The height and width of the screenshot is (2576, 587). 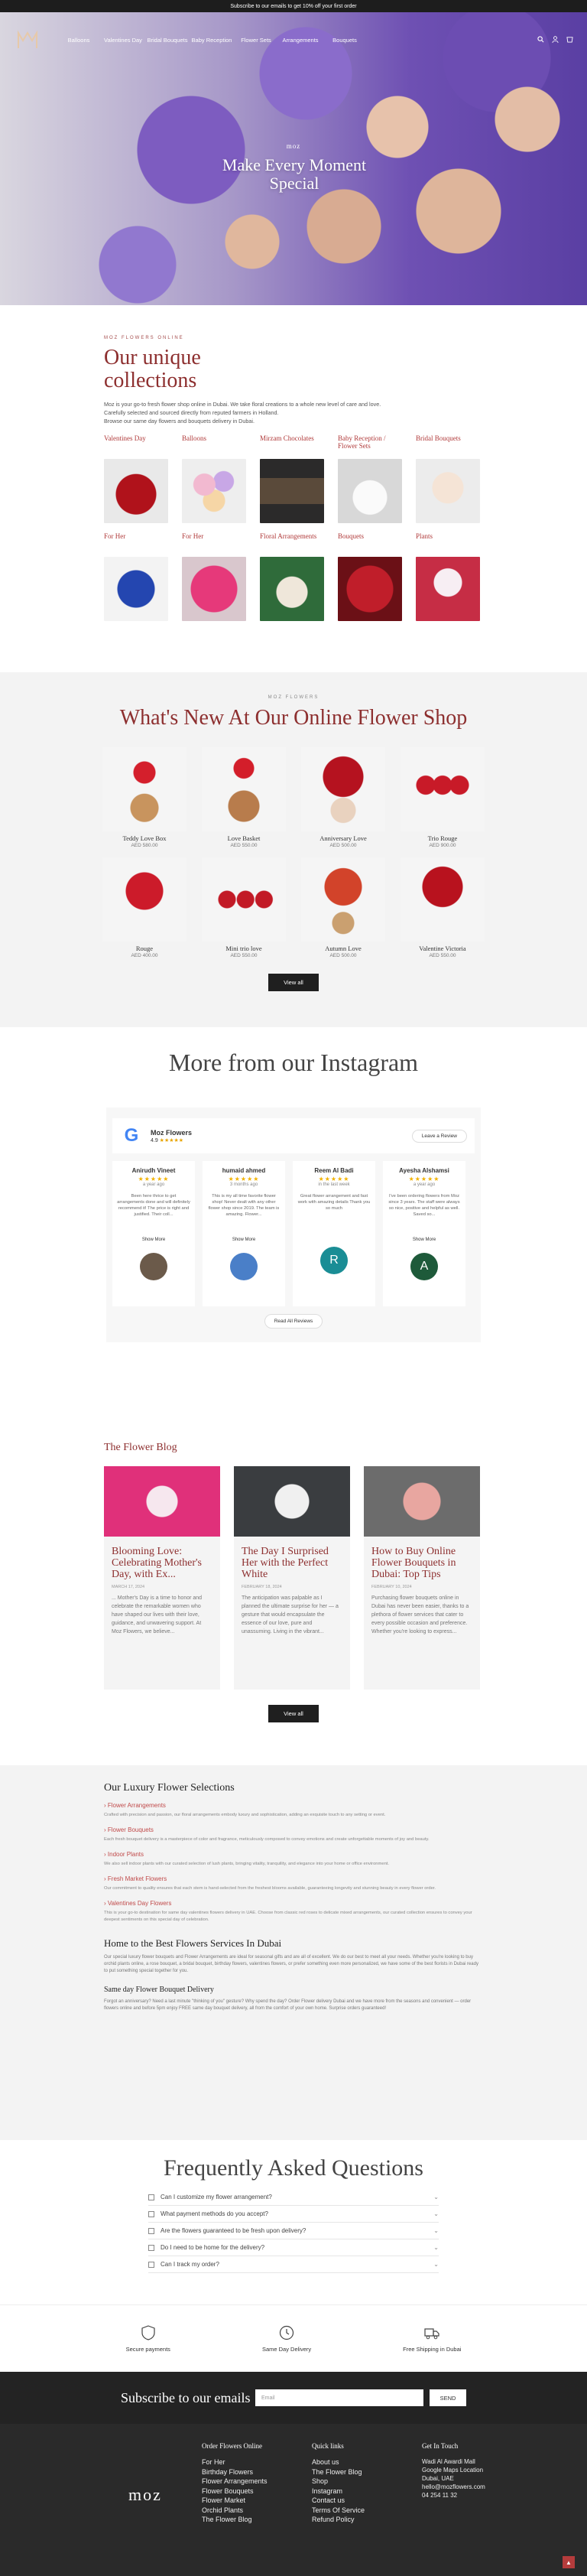 What do you see at coordinates (293, 1713) in the screenshot?
I see `view-all-blog-button: View all` at bounding box center [293, 1713].